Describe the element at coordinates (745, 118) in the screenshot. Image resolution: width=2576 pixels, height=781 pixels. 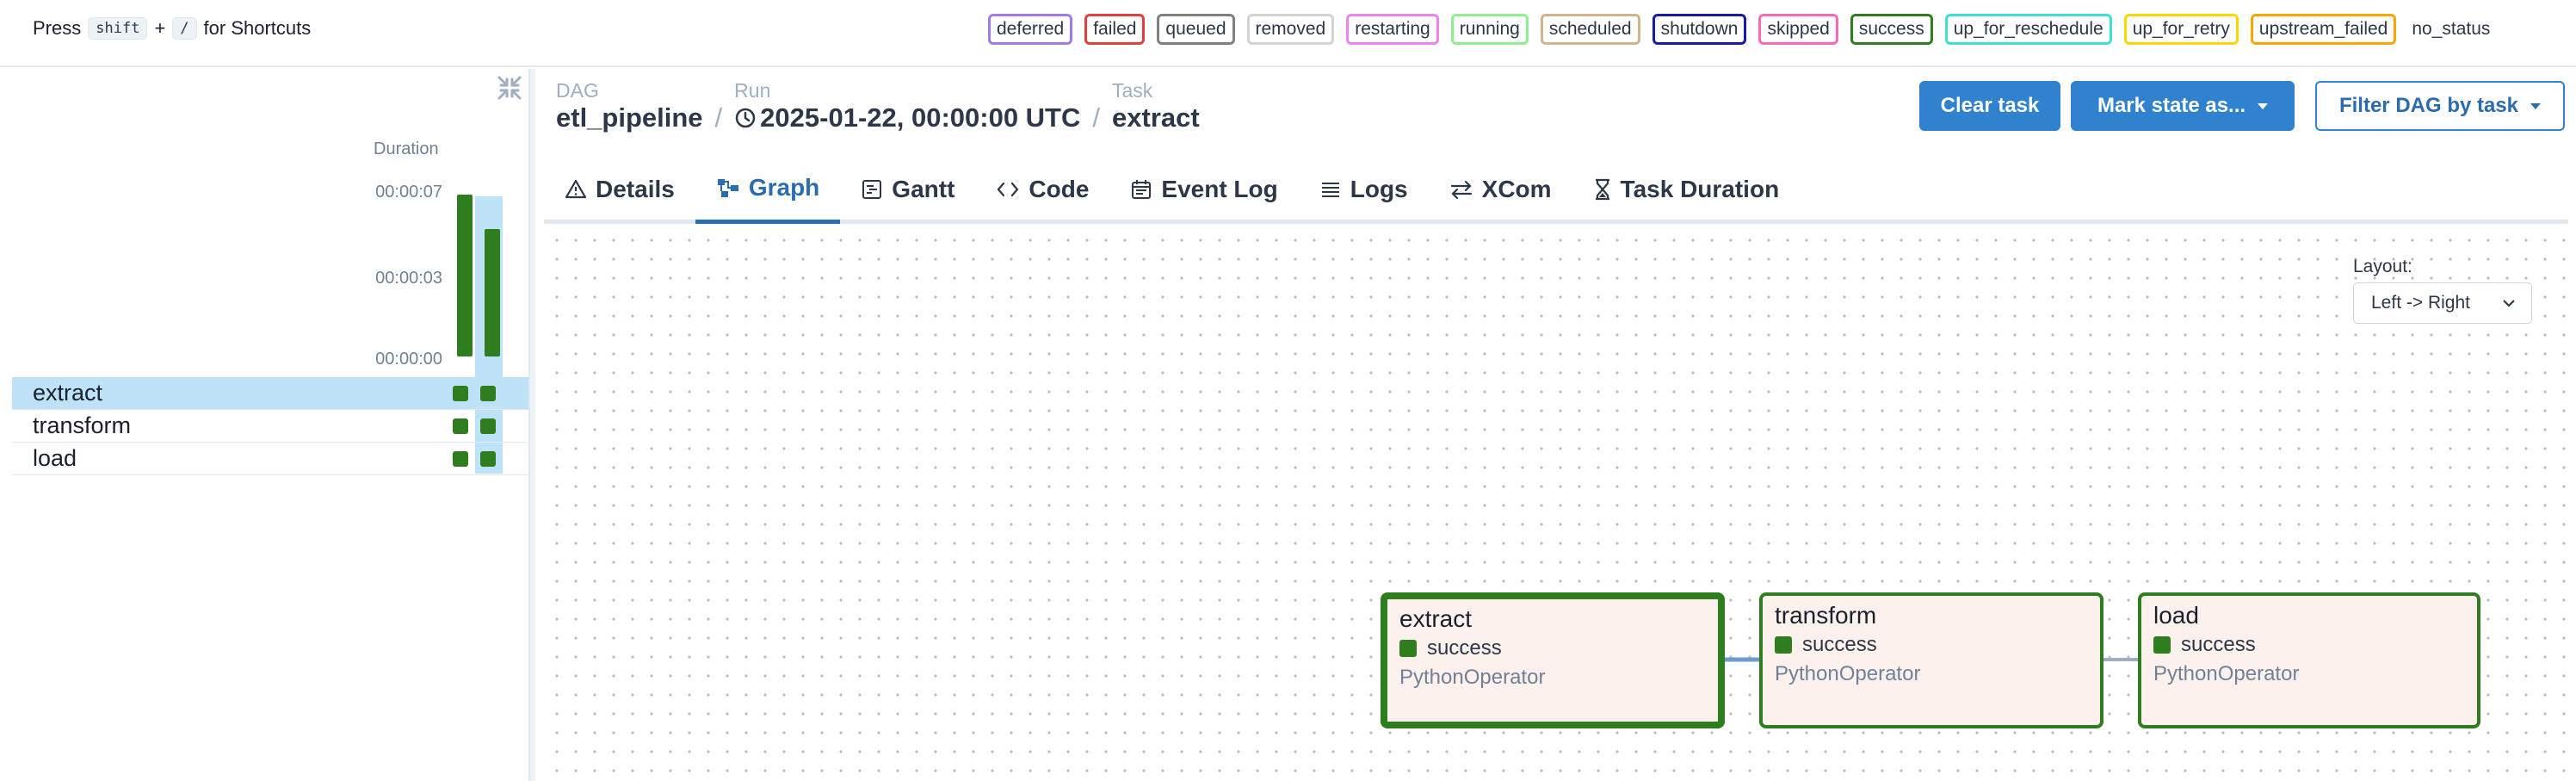
I see `clock-icon` at that location.